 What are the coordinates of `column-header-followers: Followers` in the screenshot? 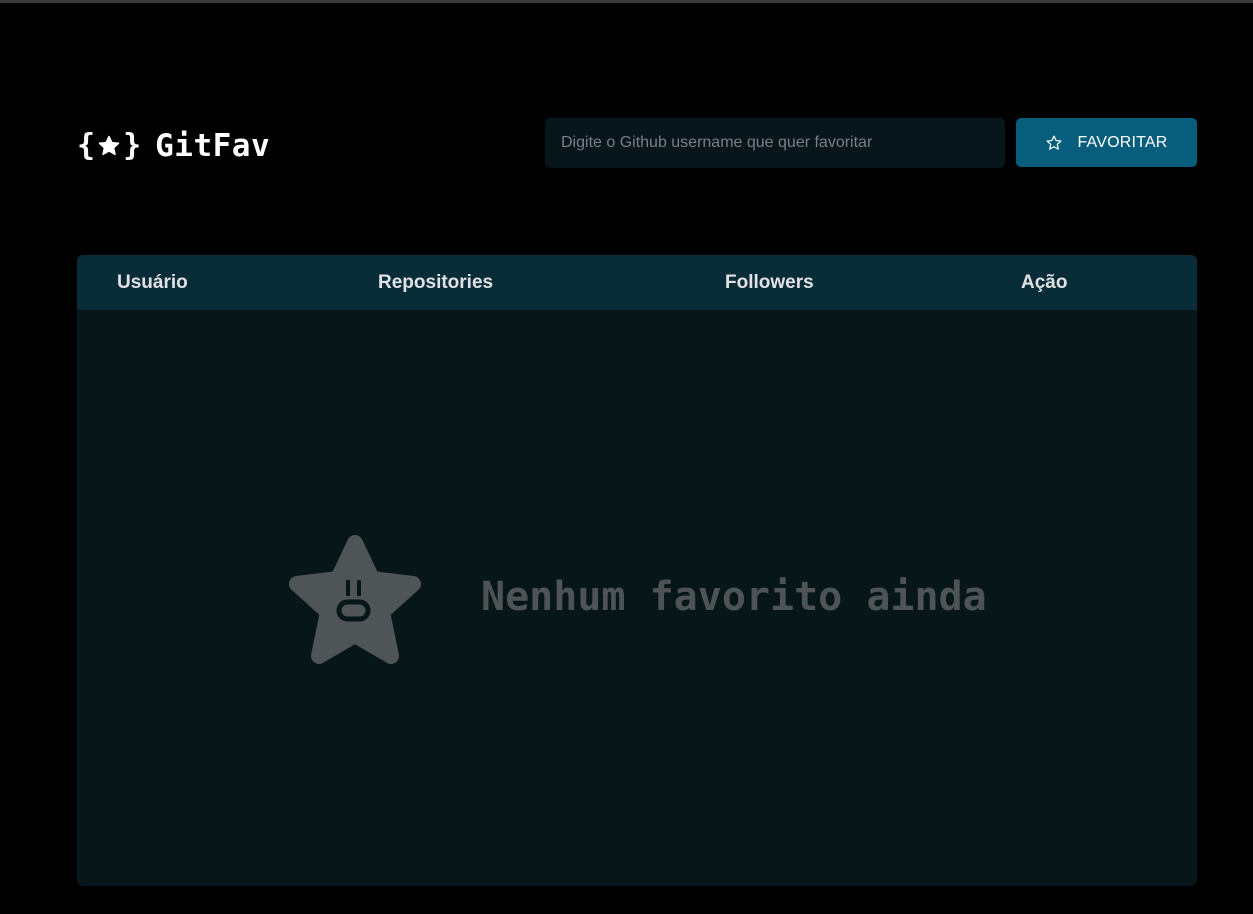 It's located at (769, 282).